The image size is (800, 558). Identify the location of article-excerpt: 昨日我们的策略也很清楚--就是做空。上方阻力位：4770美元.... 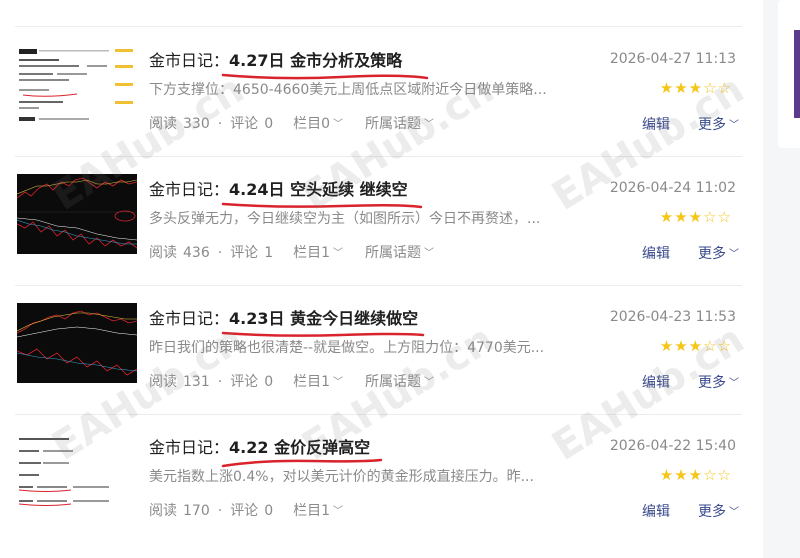
(347, 348).